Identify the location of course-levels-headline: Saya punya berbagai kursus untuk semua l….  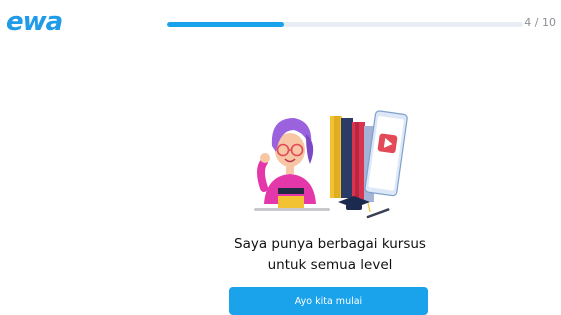
(330, 255).